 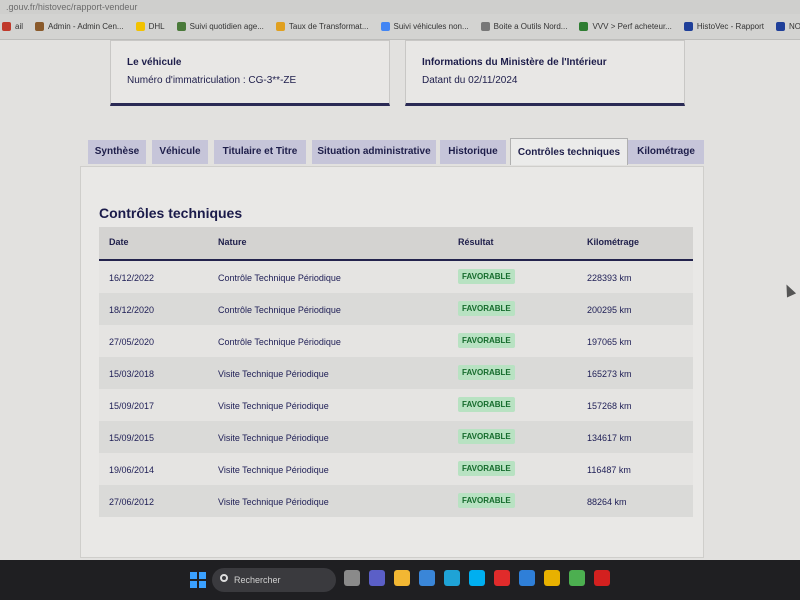 I want to click on ministry-card-title: Informations du Ministère de l'Intérieur, so click(x=514, y=62).